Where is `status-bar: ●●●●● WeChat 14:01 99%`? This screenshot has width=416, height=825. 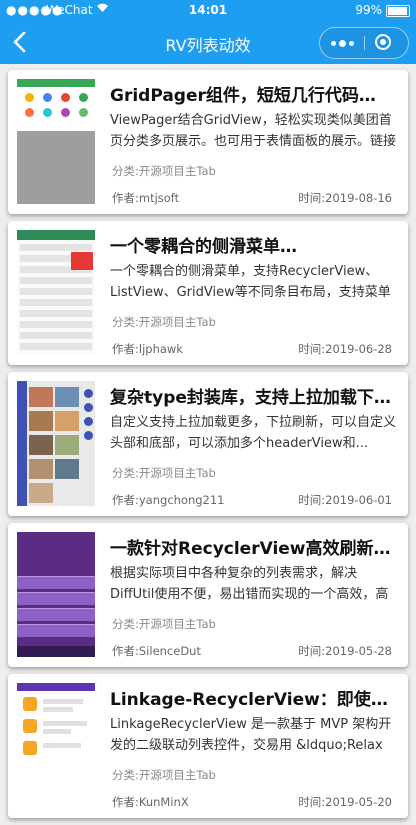
status-bar: ●●●●● WeChat 14:01 99% is located at coordinates (208, 10).